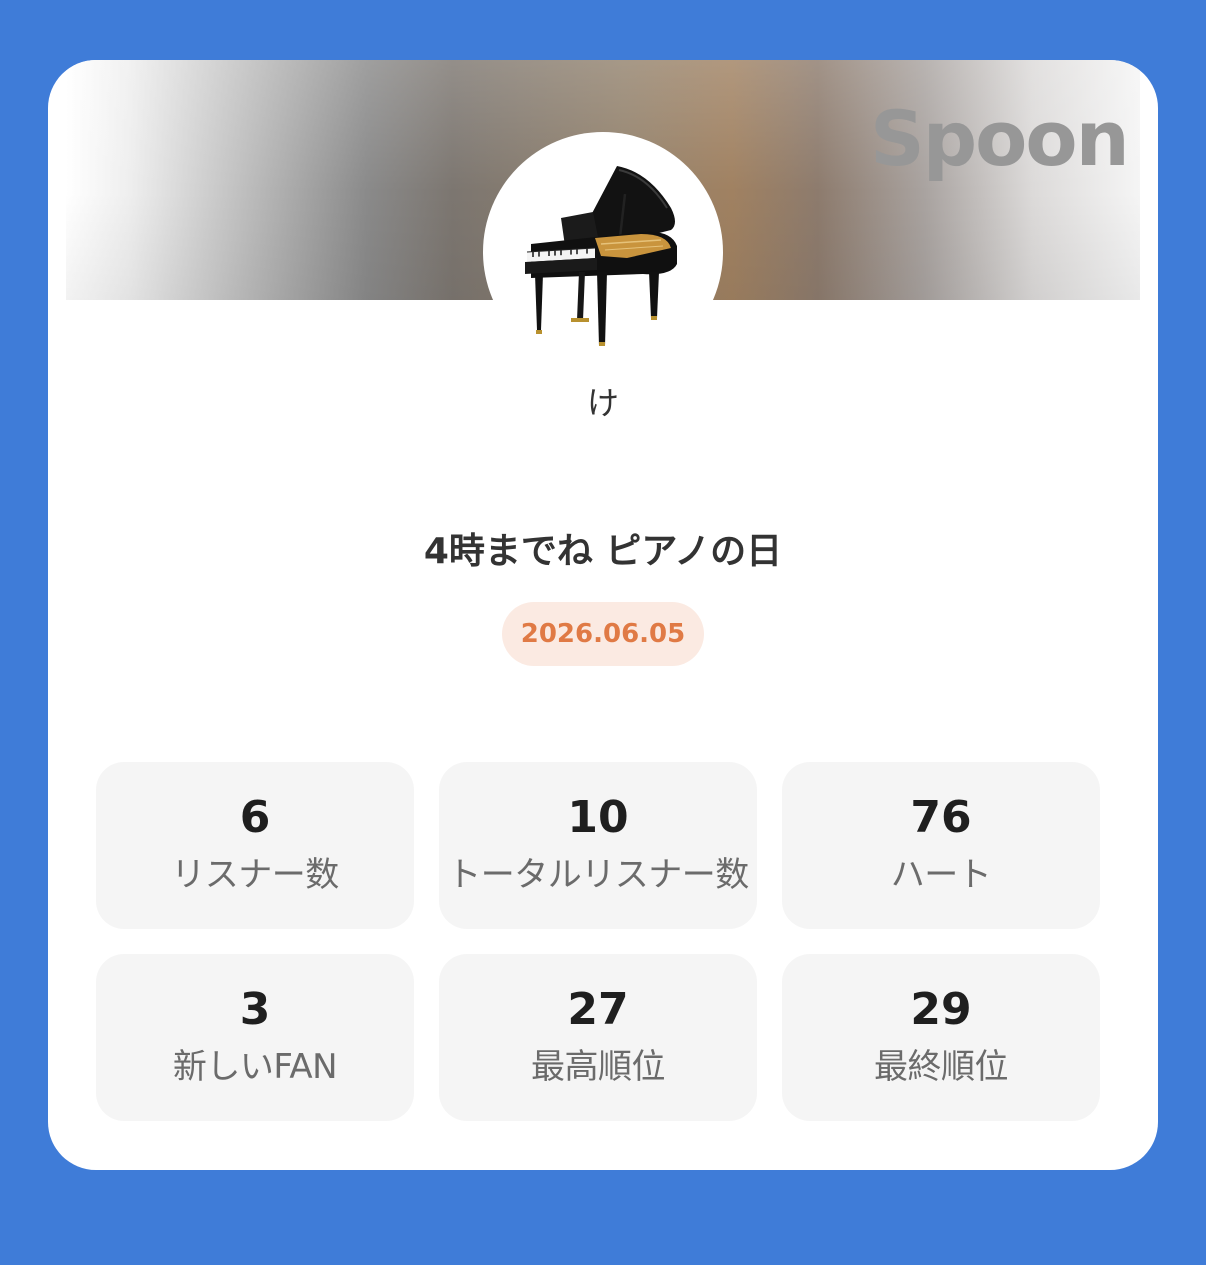 The height and width of the screenshot is (1265, 1206). What do you see at coordinates (598, 845) in the screenshot?
I see `stat-card-total-listeners: 10 トータルリスナー数` at bounding box center [598, 845].